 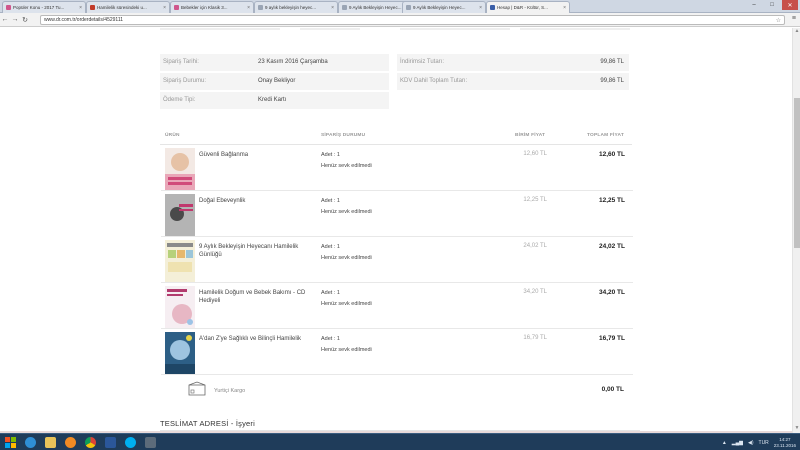 I want to click on payment-type-value: Kredi Kartı, so click(x=272, y=100).